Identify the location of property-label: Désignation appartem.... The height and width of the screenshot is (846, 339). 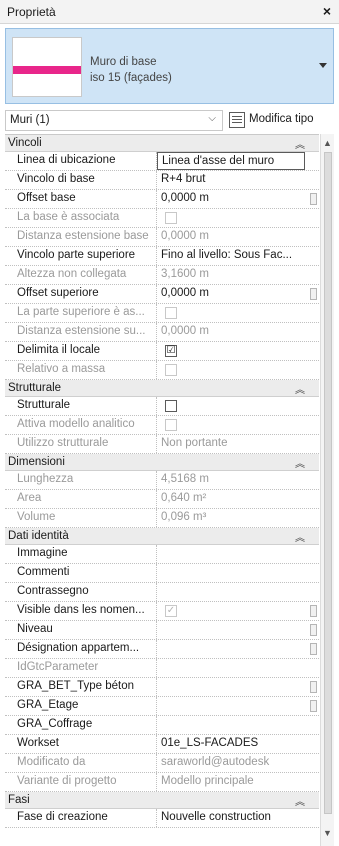
(81, 649).